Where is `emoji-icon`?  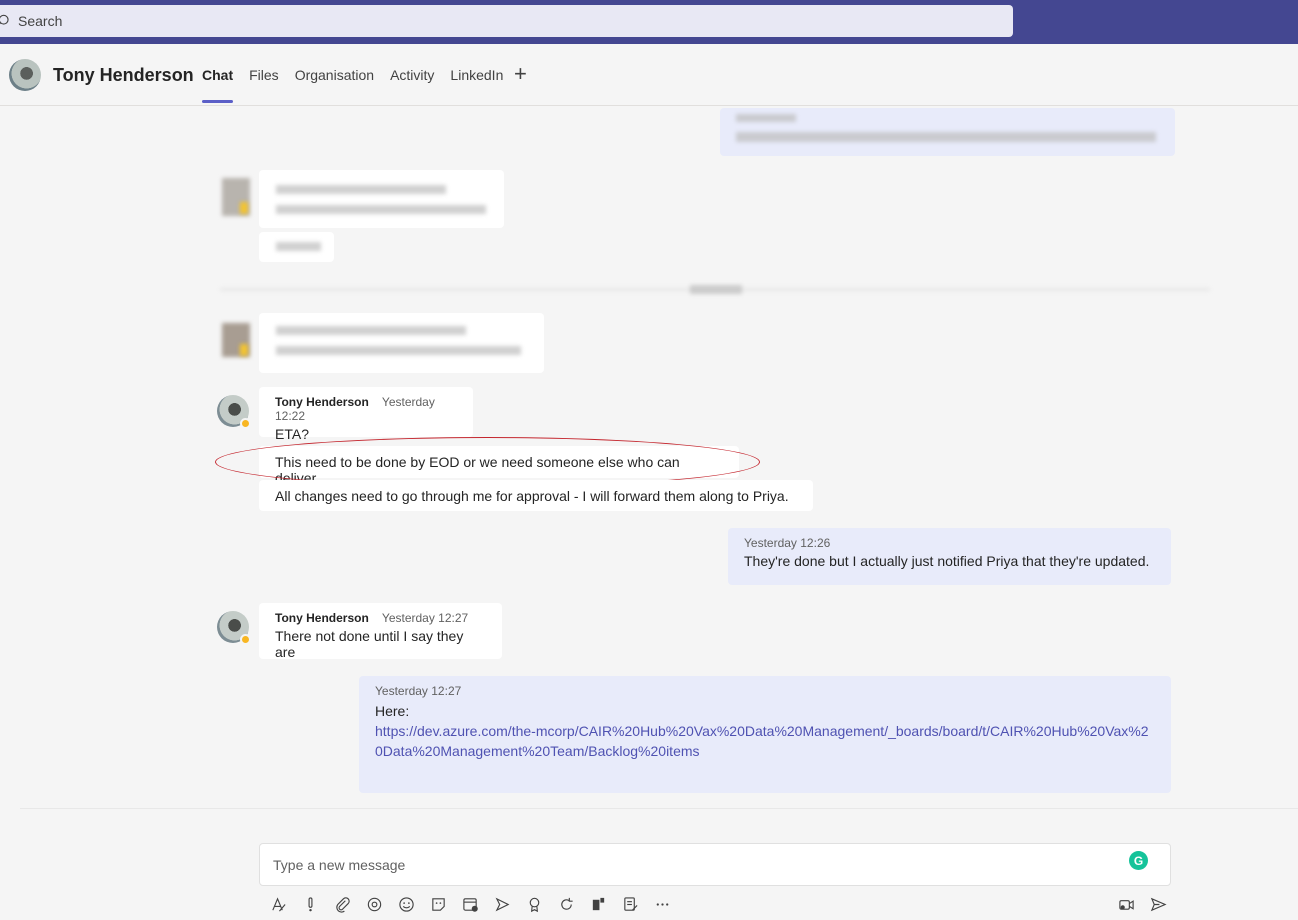 emoji-icon is located at coordinates (406, 904).